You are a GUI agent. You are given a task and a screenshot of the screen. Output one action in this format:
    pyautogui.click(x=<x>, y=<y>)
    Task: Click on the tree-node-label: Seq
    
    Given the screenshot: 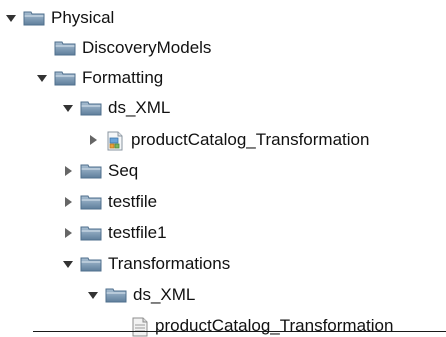 What is the action you would take?
    pyautogui.click(x=123, y=170)
    